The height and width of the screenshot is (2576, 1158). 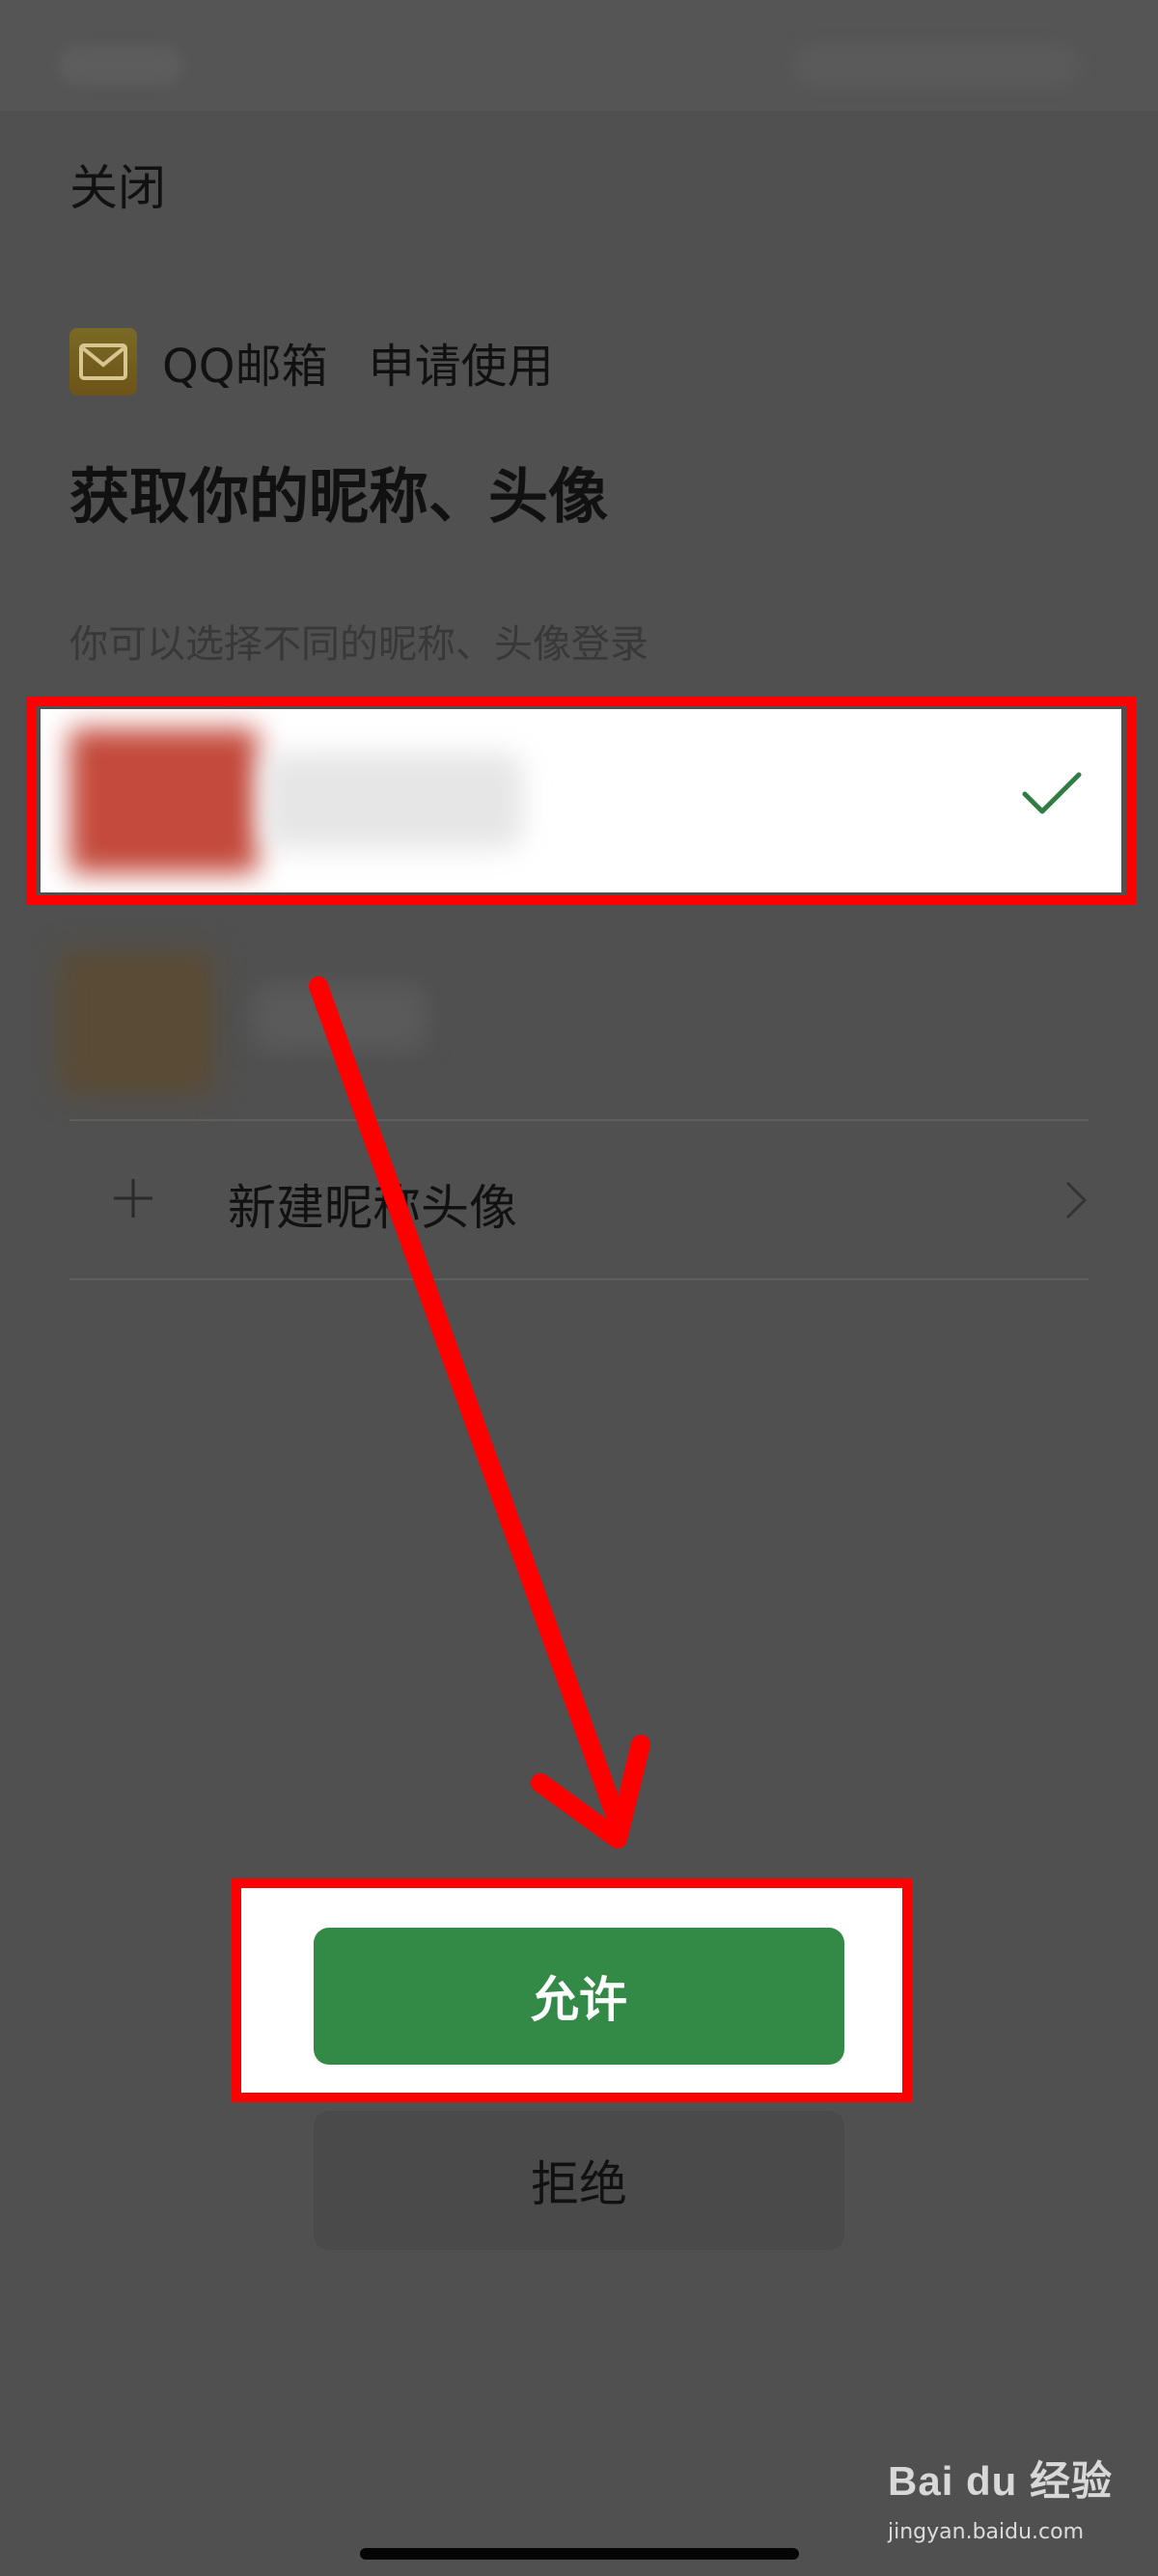 What do you see at coordinates (117, 185) in the screenshot?
I see `close-button: 关闭` at bounding box center [117, 185].